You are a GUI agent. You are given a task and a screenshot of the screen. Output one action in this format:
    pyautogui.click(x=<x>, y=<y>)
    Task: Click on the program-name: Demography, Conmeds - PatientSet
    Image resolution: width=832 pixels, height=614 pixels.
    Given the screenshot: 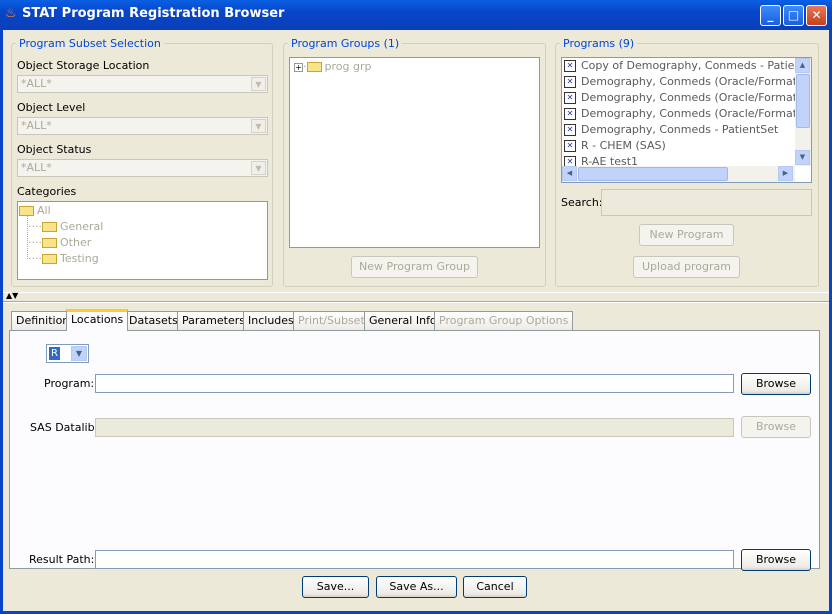 What is the action you would take?
    pyautogui.click(x=680, y=129)
    